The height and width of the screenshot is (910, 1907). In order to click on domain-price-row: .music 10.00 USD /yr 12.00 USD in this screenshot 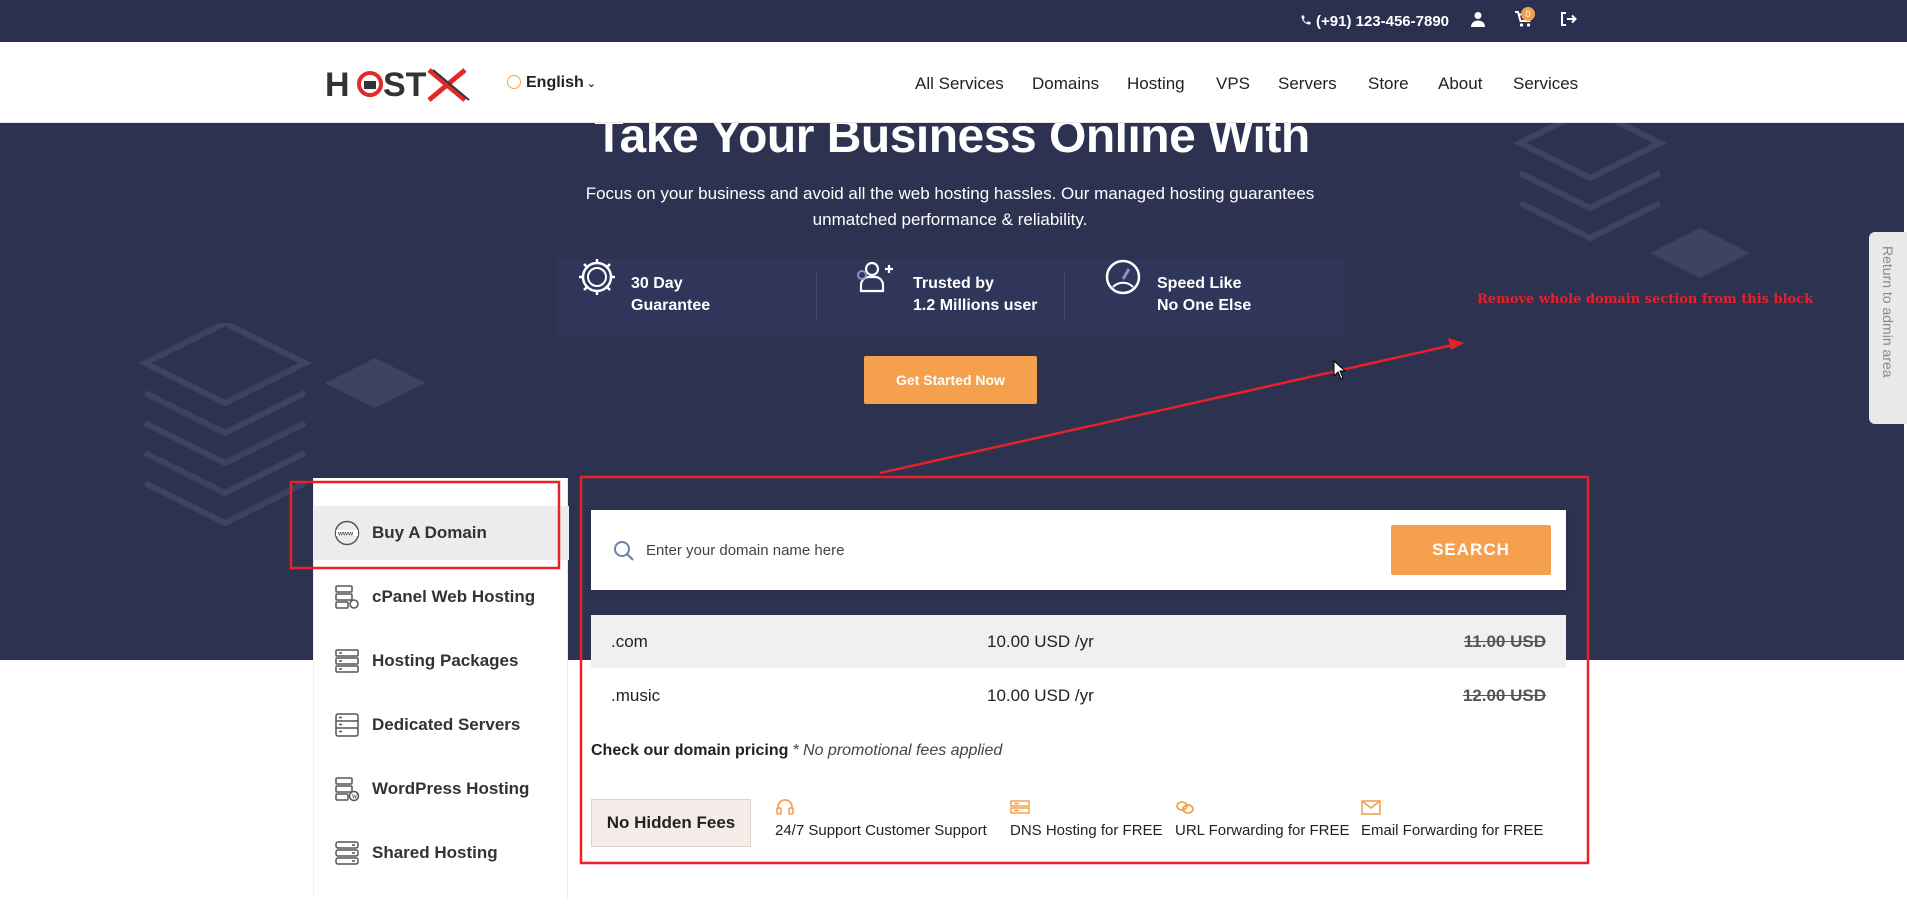, I will do `click(1078, 695)`.